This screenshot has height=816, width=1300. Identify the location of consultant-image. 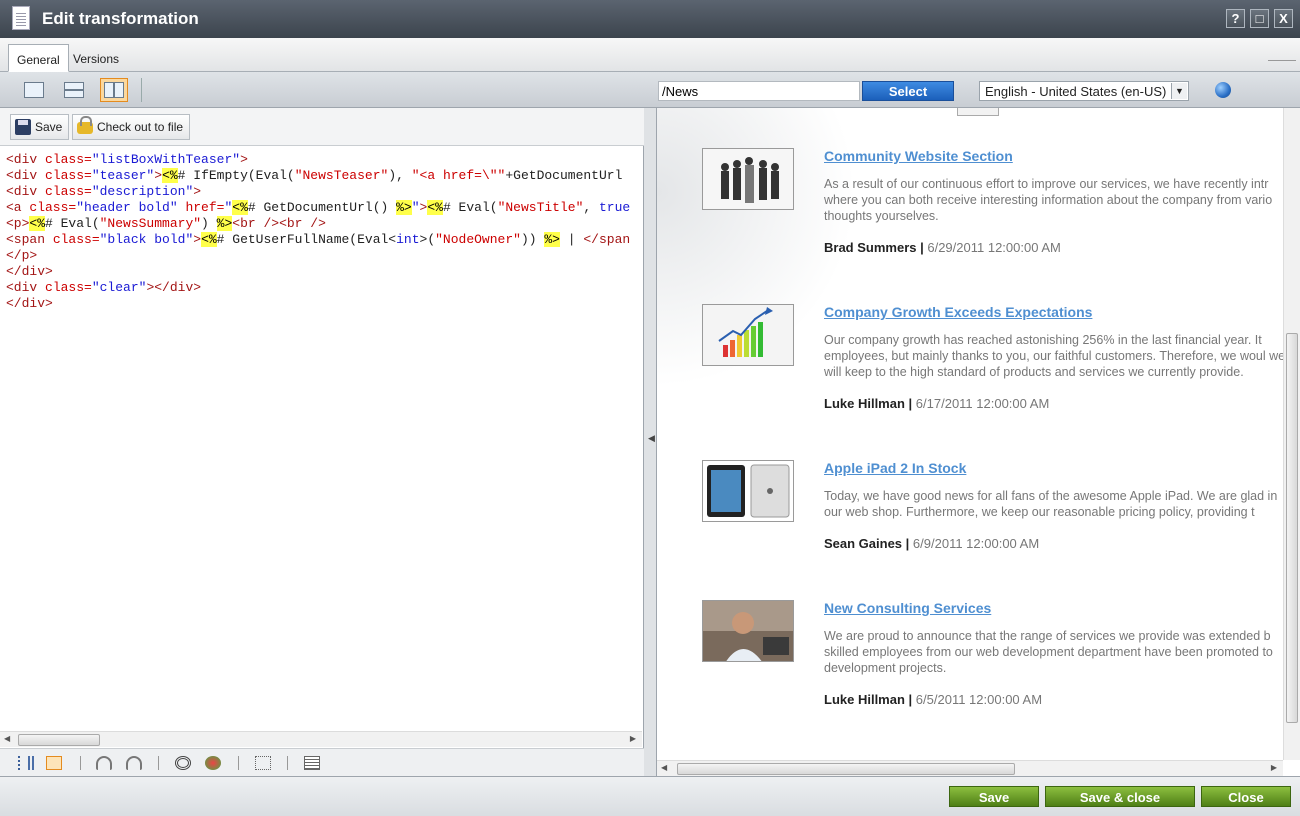
(748, 631).